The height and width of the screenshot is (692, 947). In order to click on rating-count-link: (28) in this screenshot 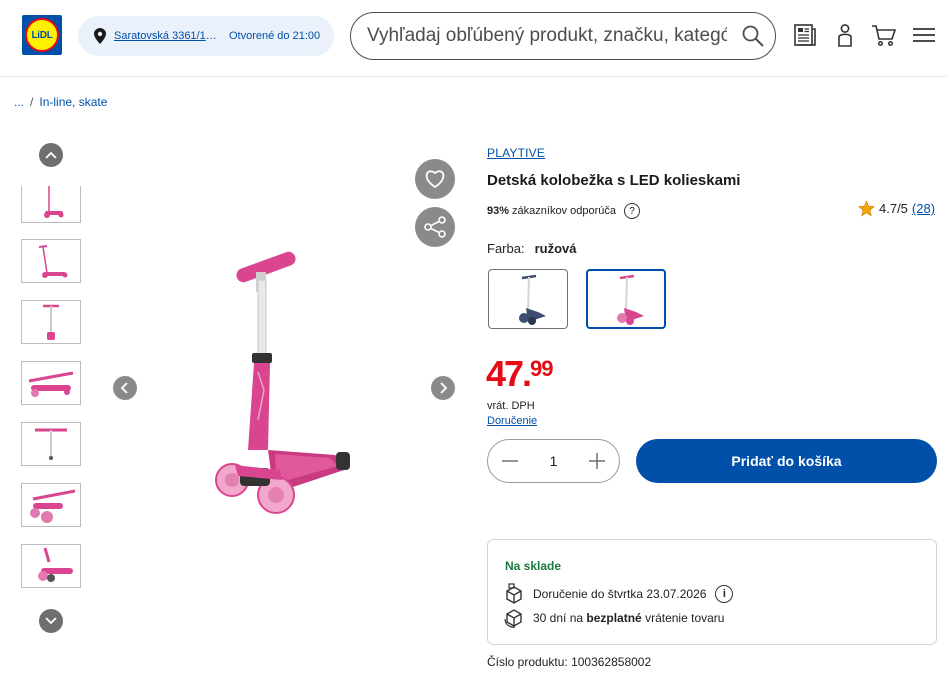, I will do `click(923, 208)`.